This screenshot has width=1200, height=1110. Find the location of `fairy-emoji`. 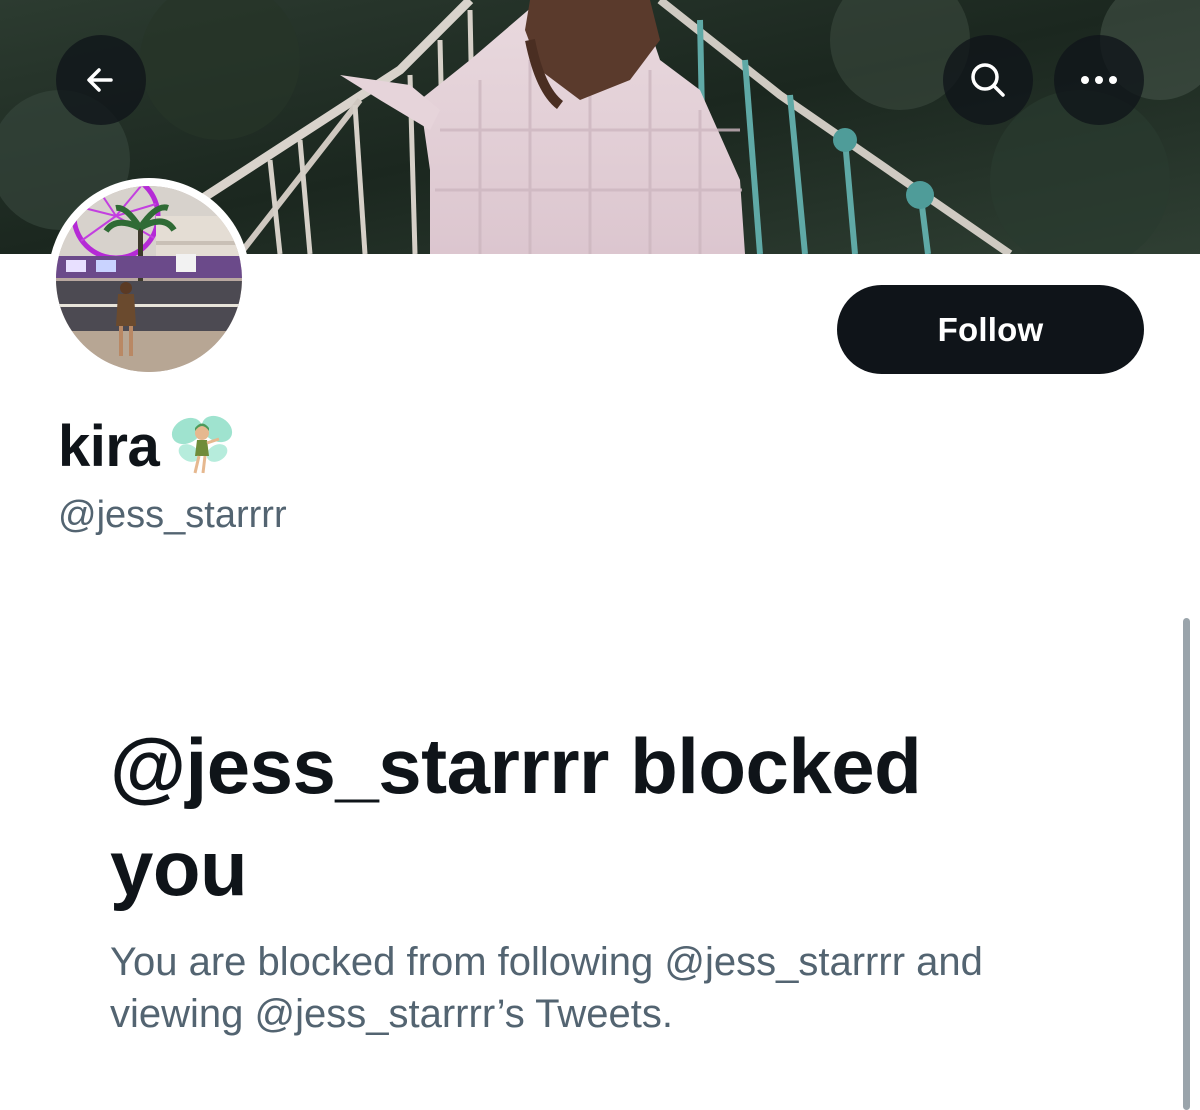

fairy-emoji is located at coordinates (202, 444).